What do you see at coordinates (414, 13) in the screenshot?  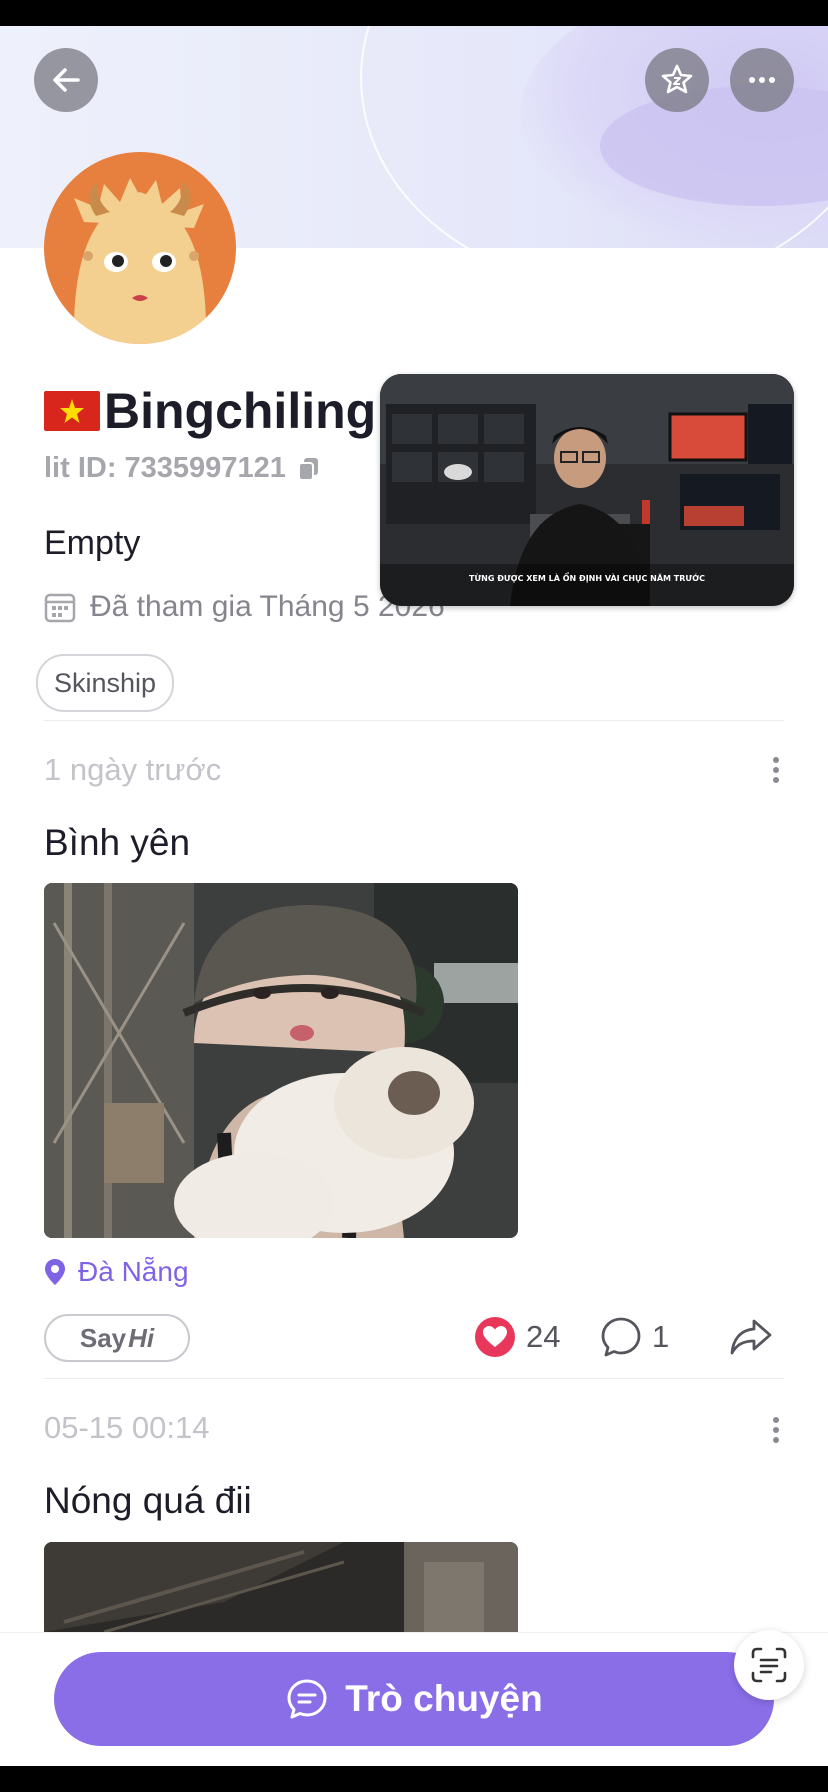 I see `status-bar` at bounding box center [414, 13].